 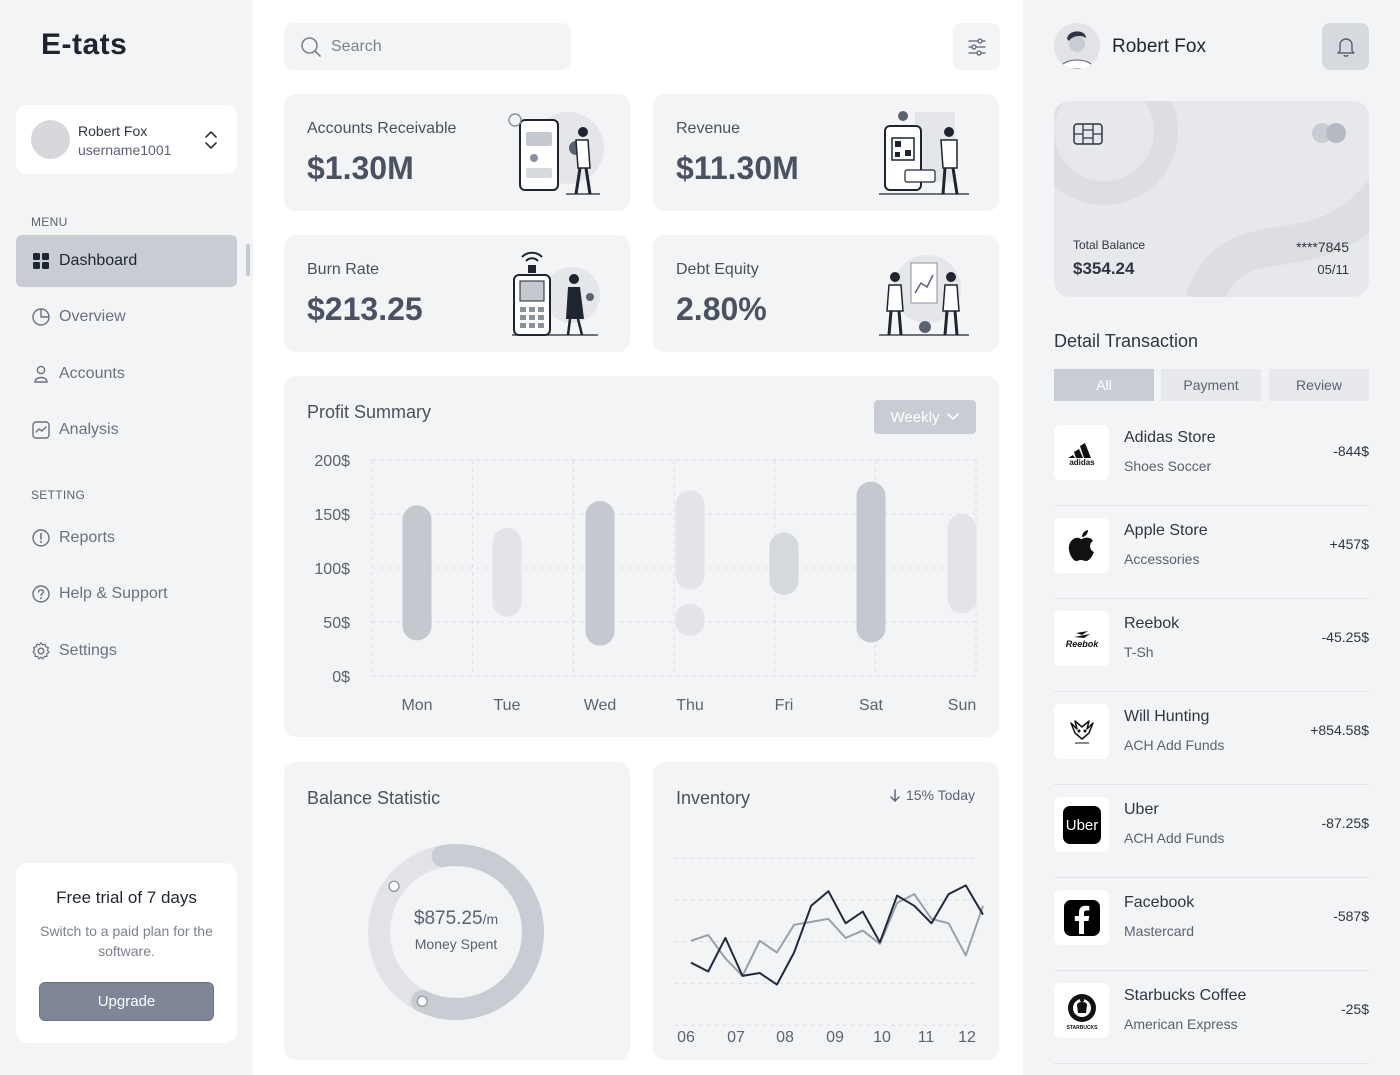 I want to click on pie-chart-icon, so click(x=41, y=317).